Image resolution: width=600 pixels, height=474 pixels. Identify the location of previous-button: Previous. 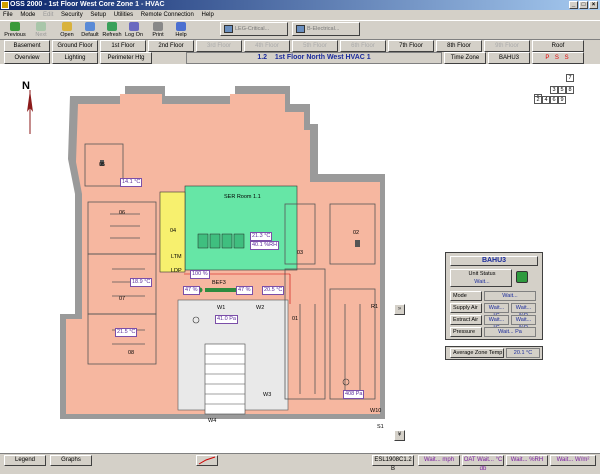
(15, 31).